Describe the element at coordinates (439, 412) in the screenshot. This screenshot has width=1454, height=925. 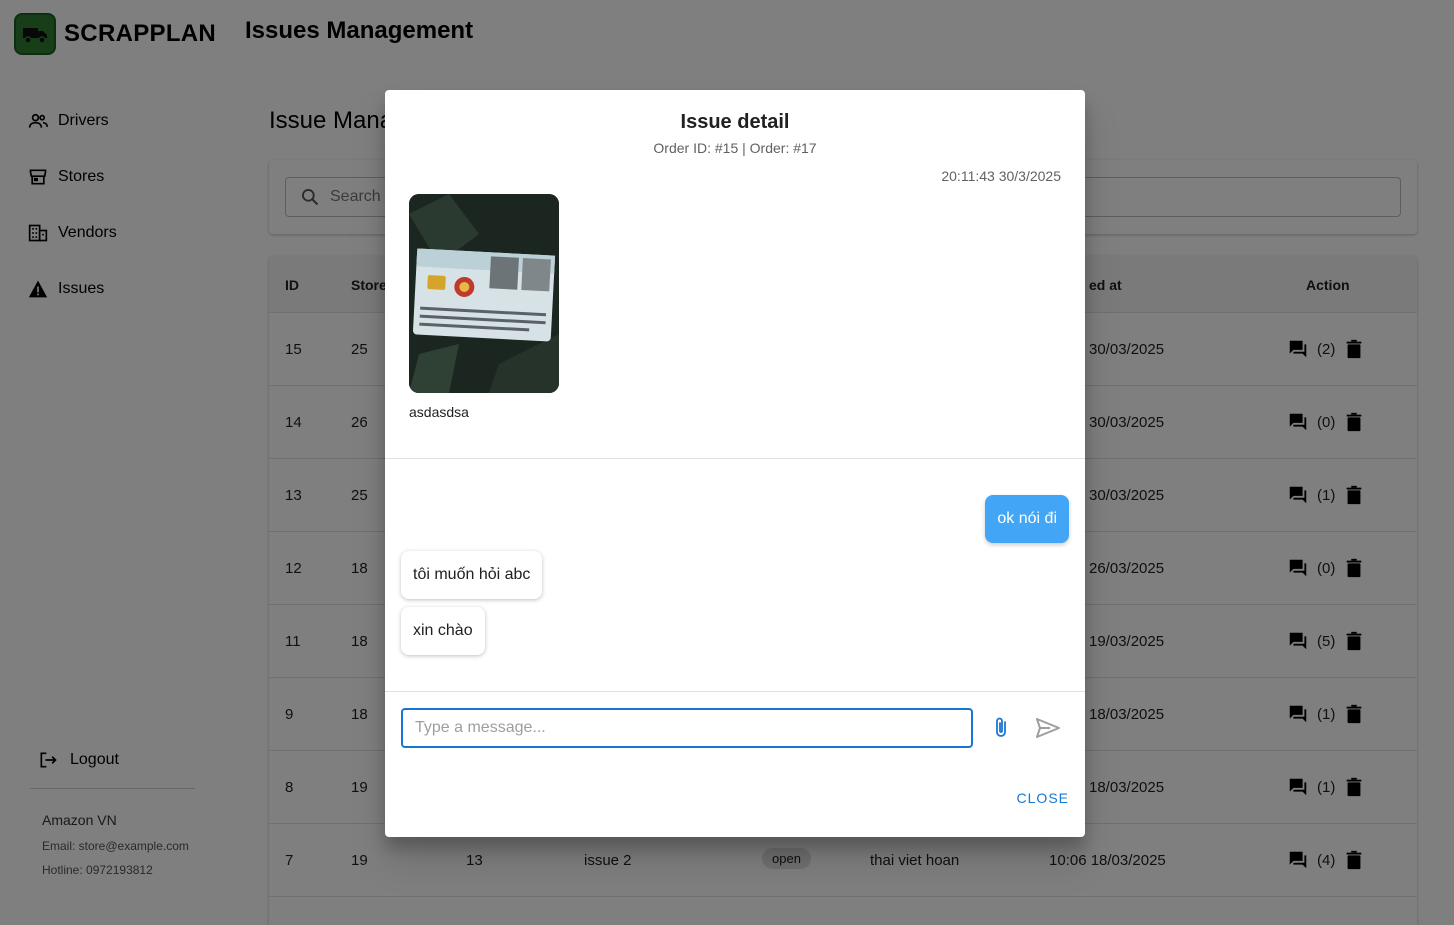
I see `issue-description: asdasdsa` at that location.